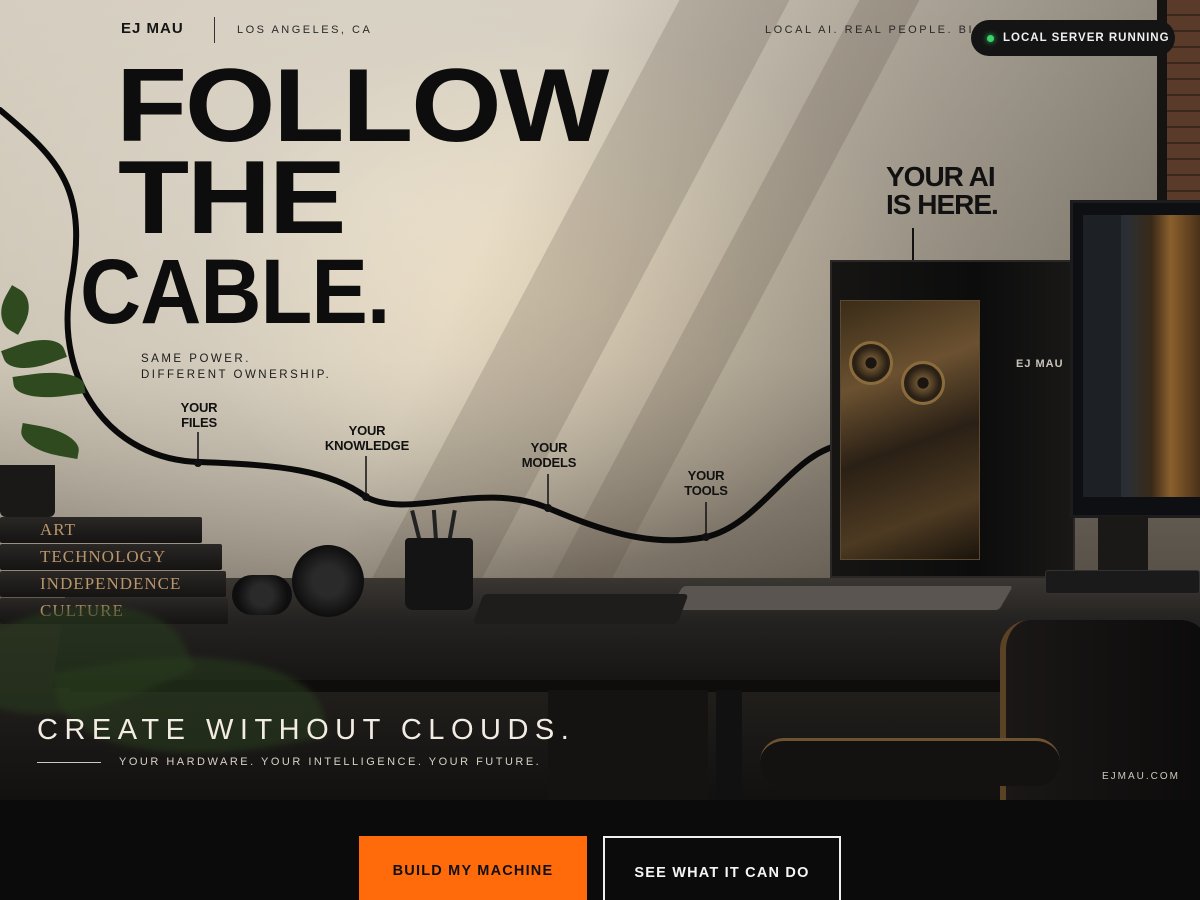 The image size is (1200, 900). I want to click on callout-line: YOUR AI, so click(941, 176).